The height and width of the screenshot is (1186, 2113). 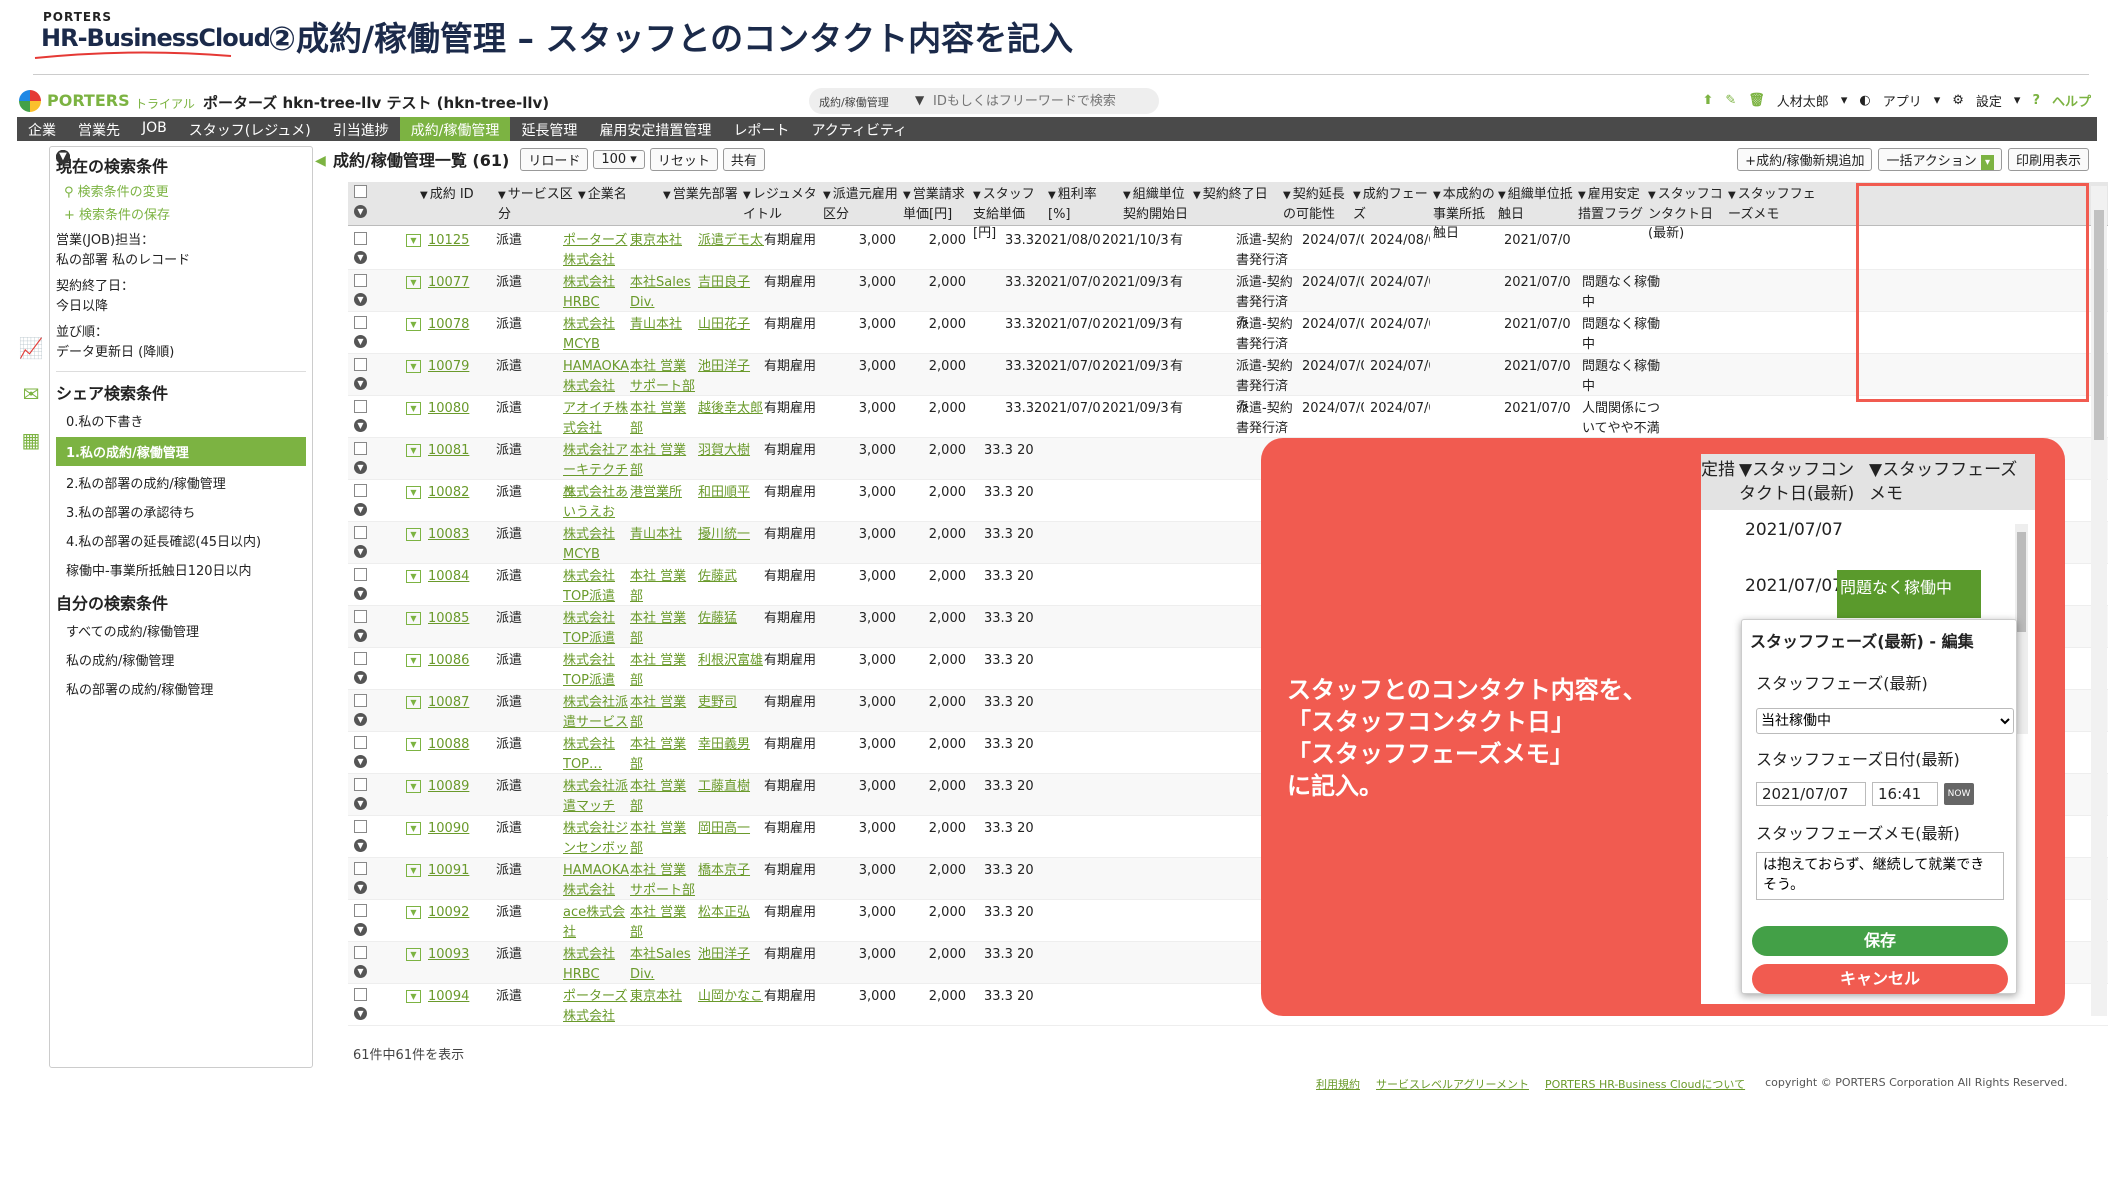 What do you see at coordinates (458, 996) in the screenshot?
I see `contract-id-link: 10094` at bounding box center [458, 996].